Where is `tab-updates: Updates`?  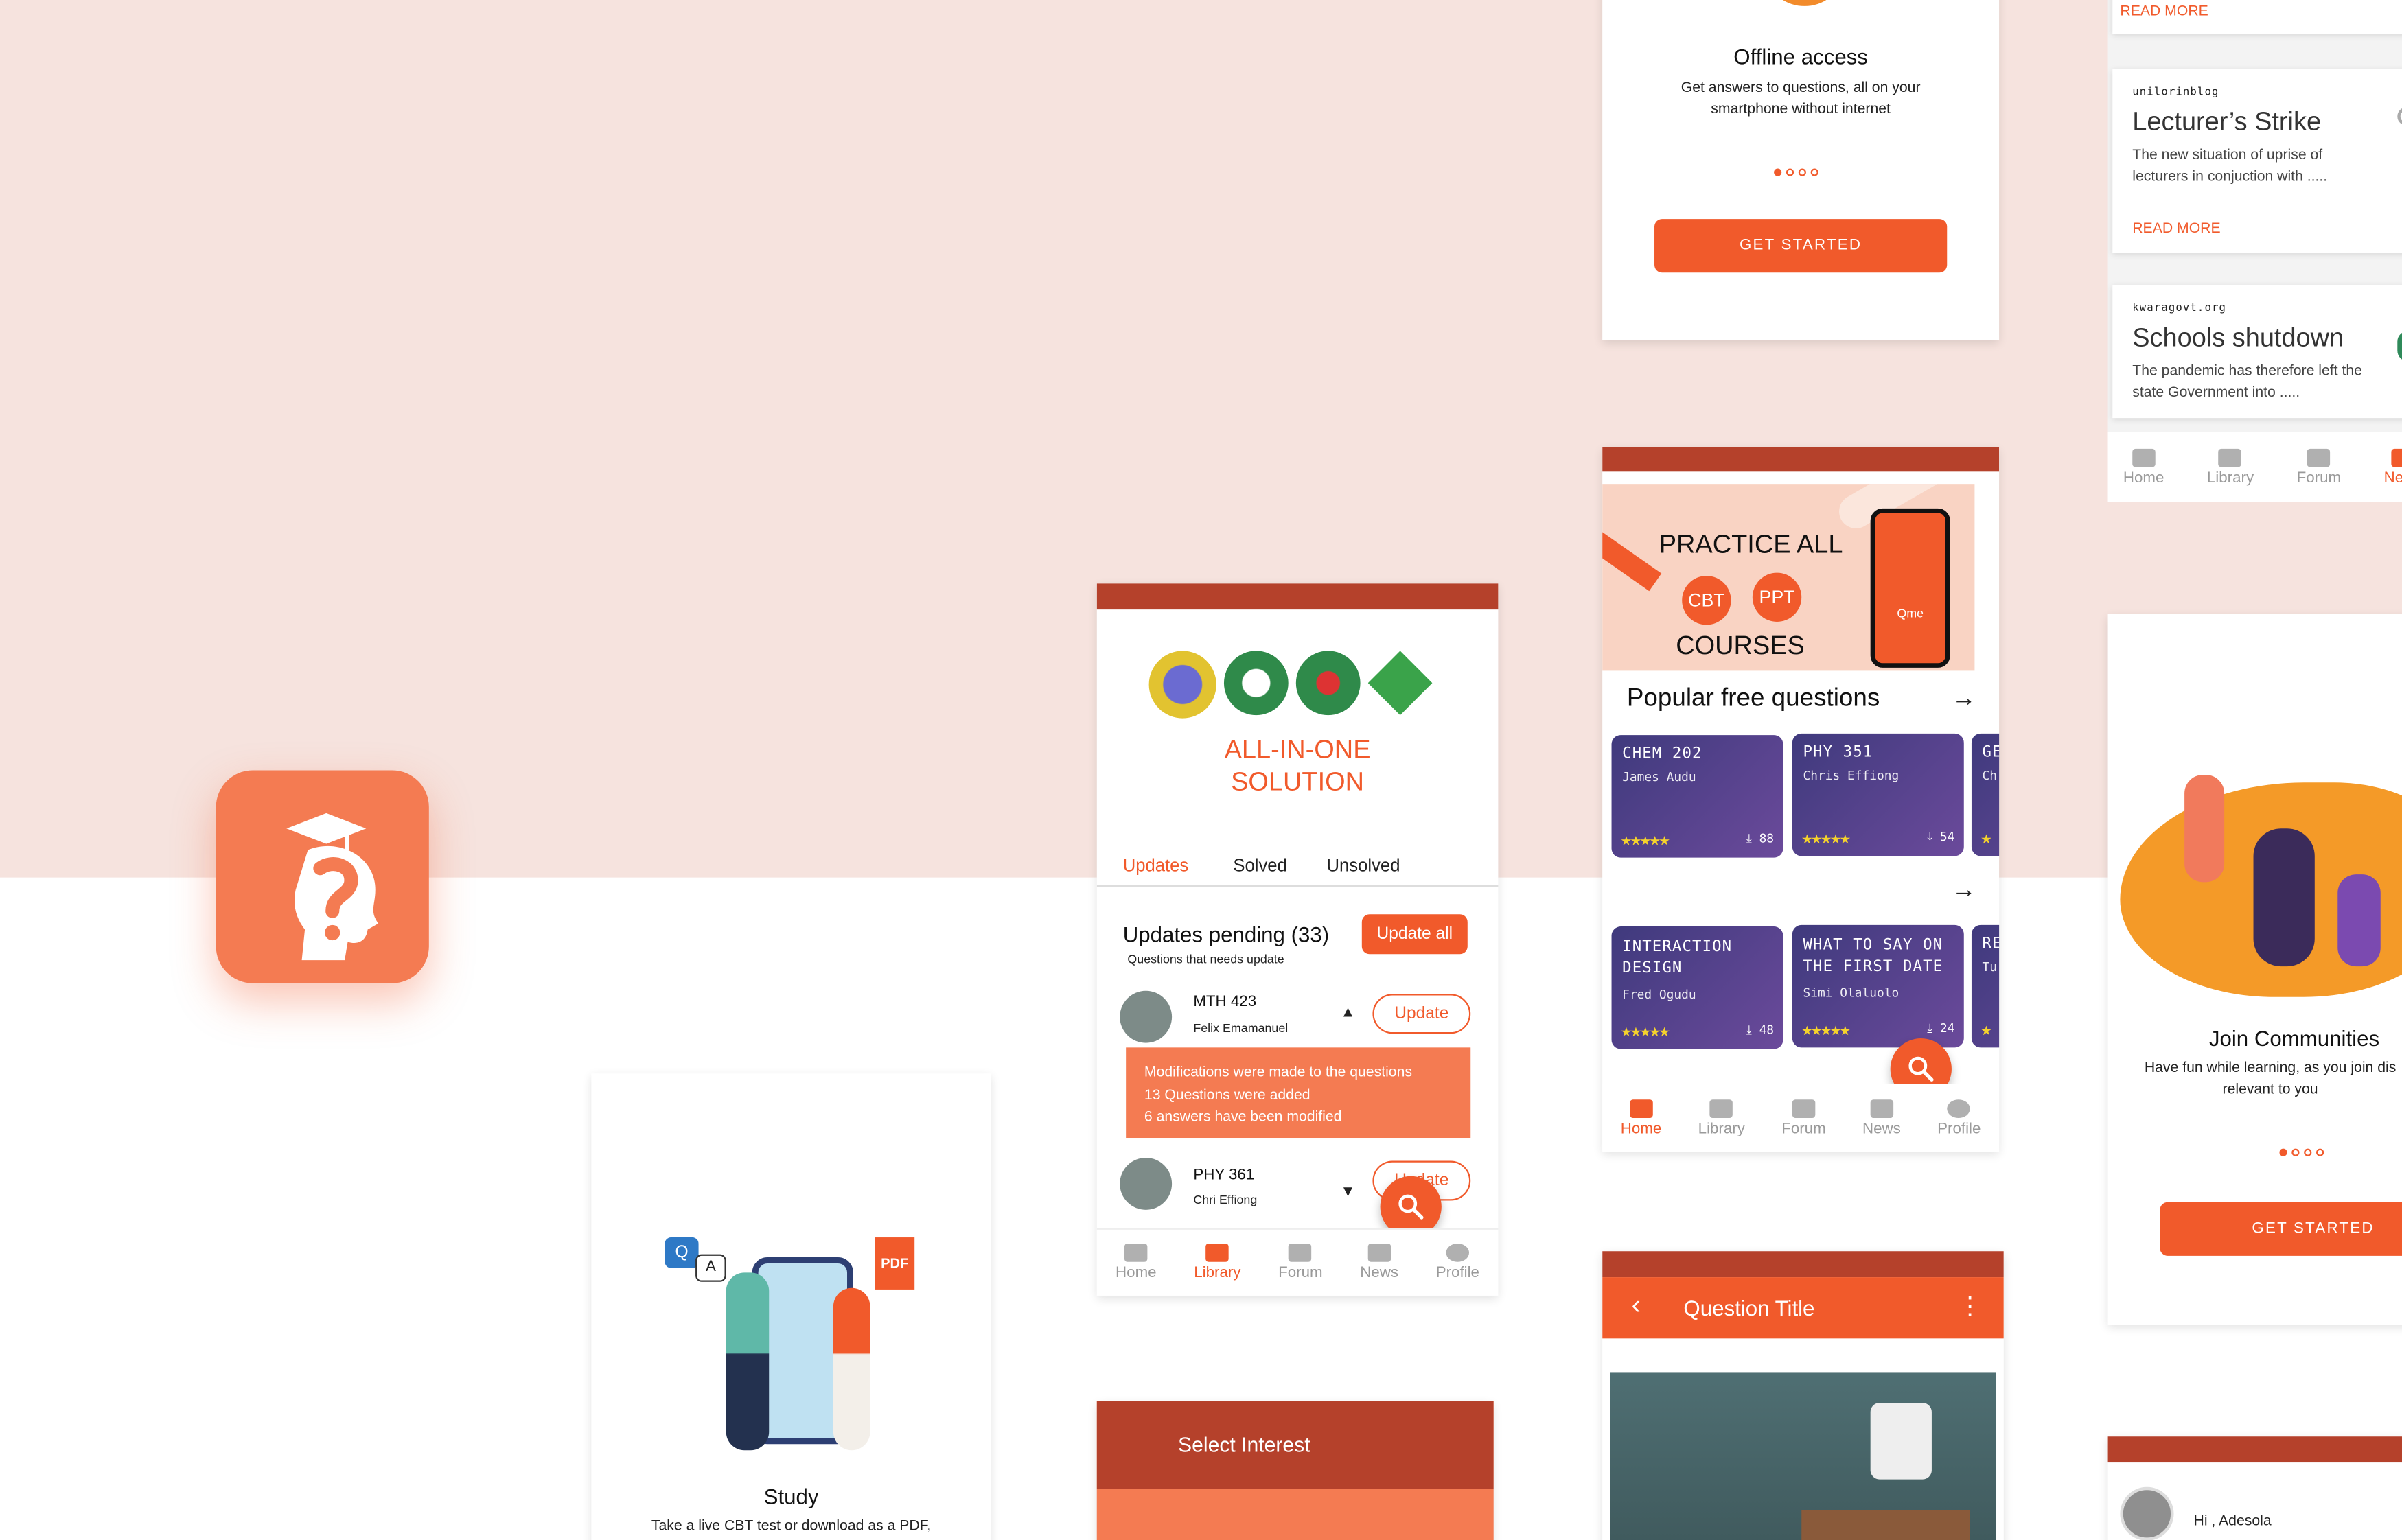
tab-updates: Updates is located at coordinates (1156, 867).